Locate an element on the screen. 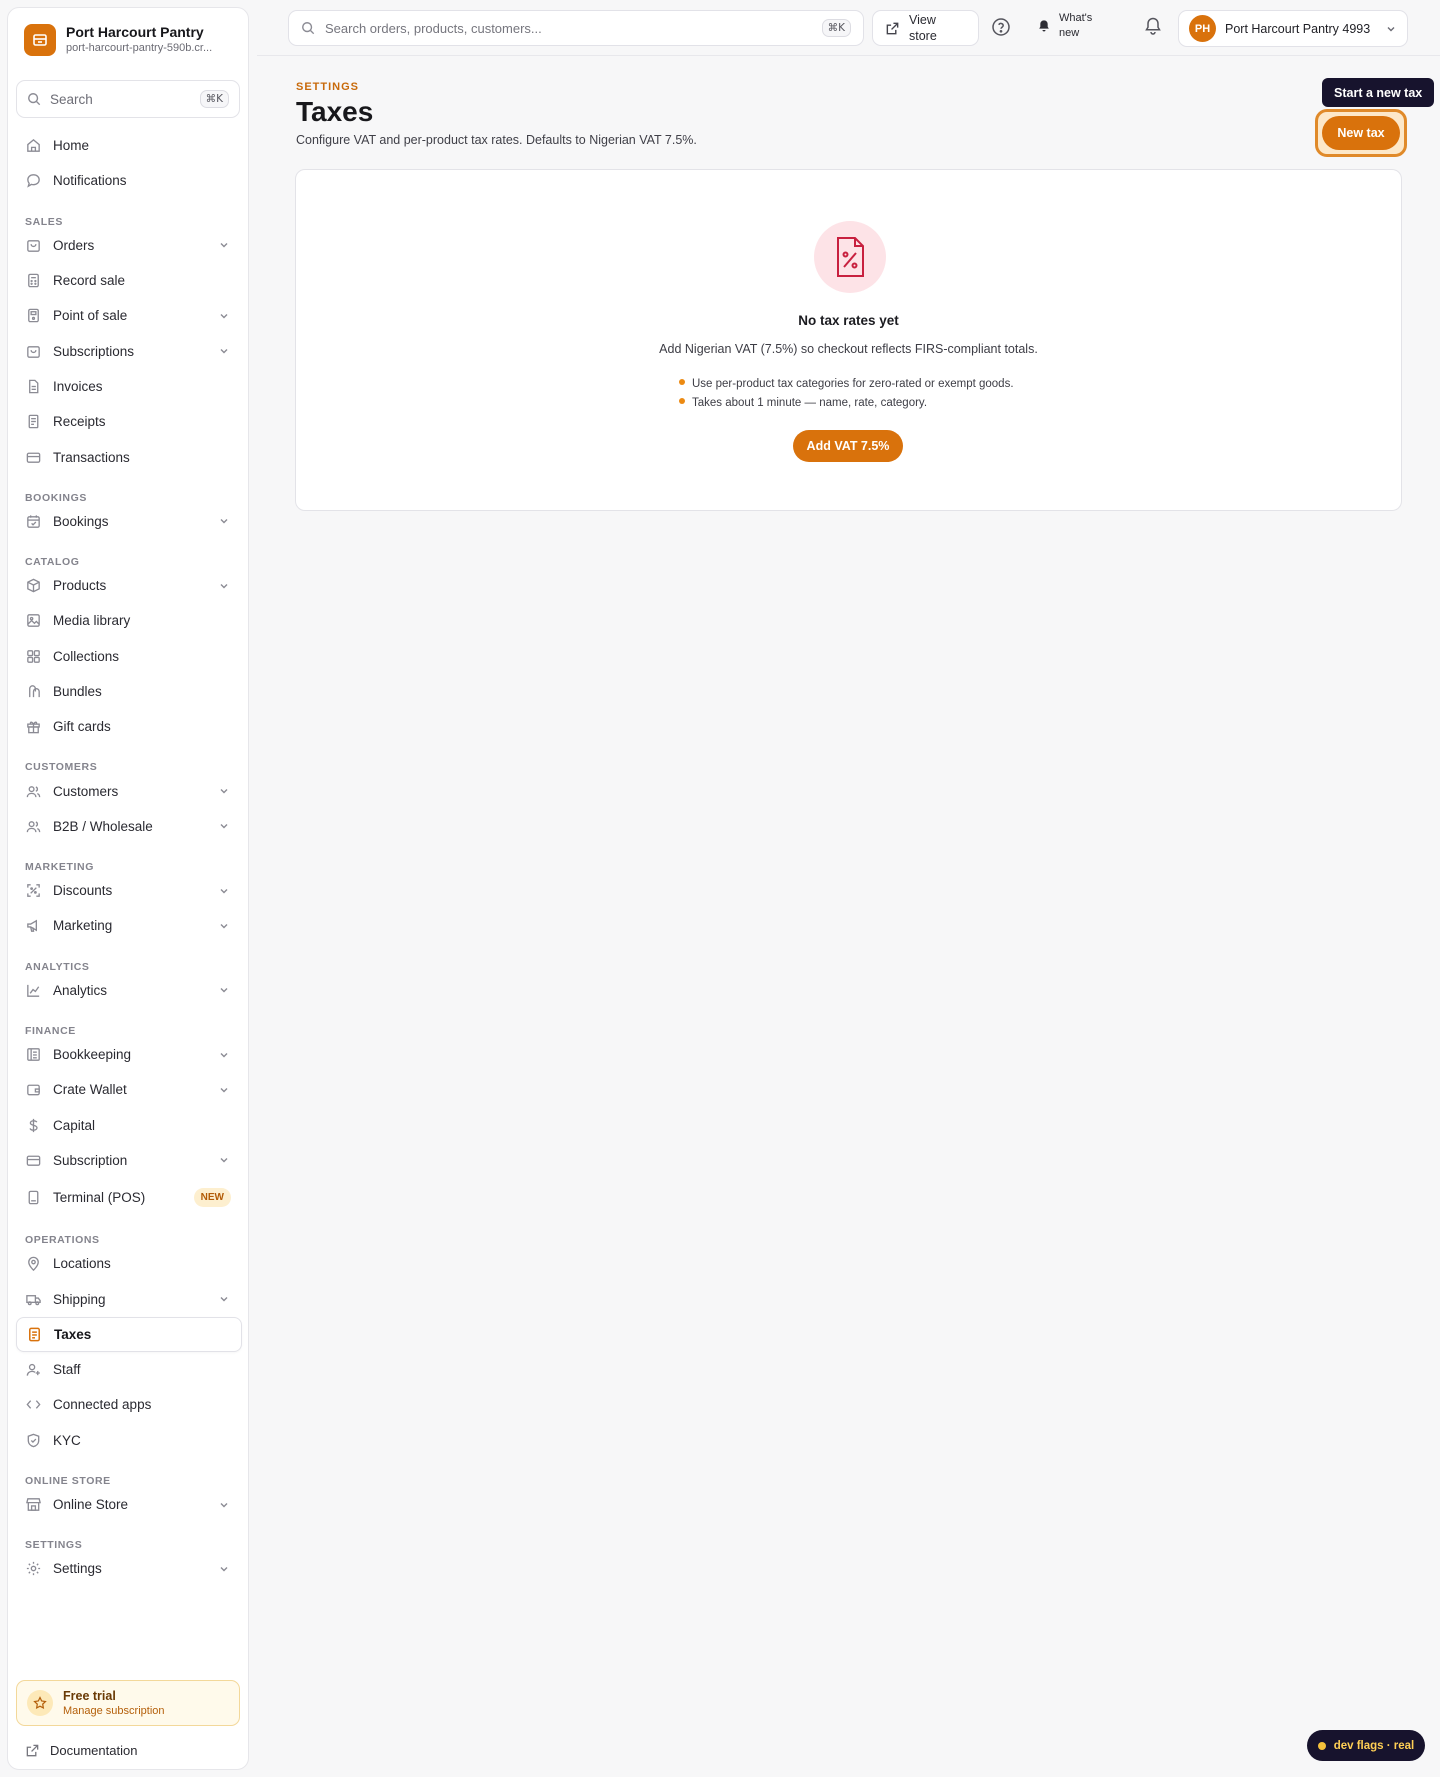 The height and width of the screenshot is (1777, 1440). sidebar-item-taxes: Taxes is located at coordinates (129, 1334).